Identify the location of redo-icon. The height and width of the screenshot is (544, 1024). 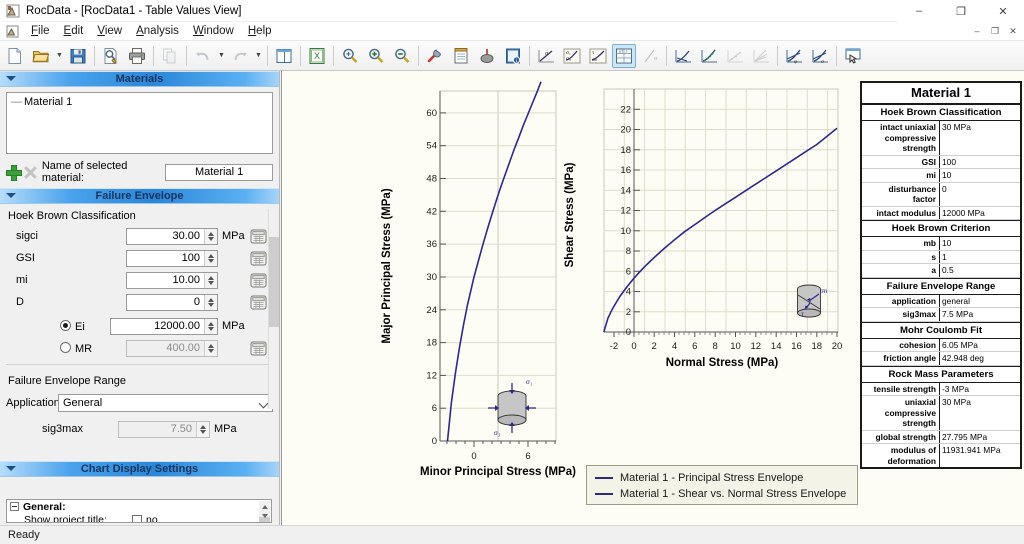
(240, 56).